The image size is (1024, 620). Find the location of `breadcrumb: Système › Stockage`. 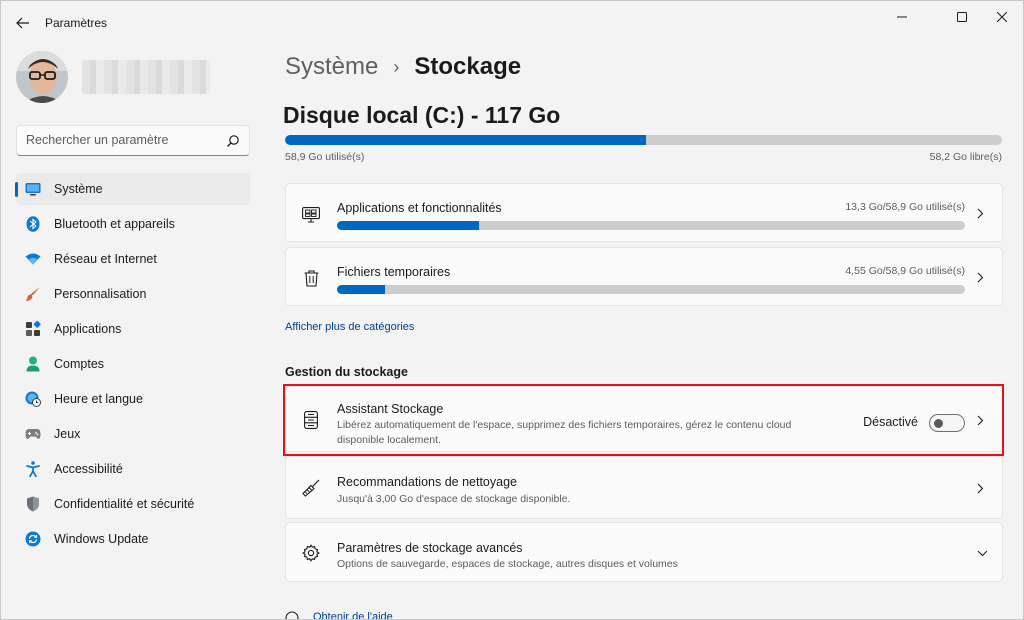

breadcrumb: Système › Stockage is located at coordinates (403, 67).